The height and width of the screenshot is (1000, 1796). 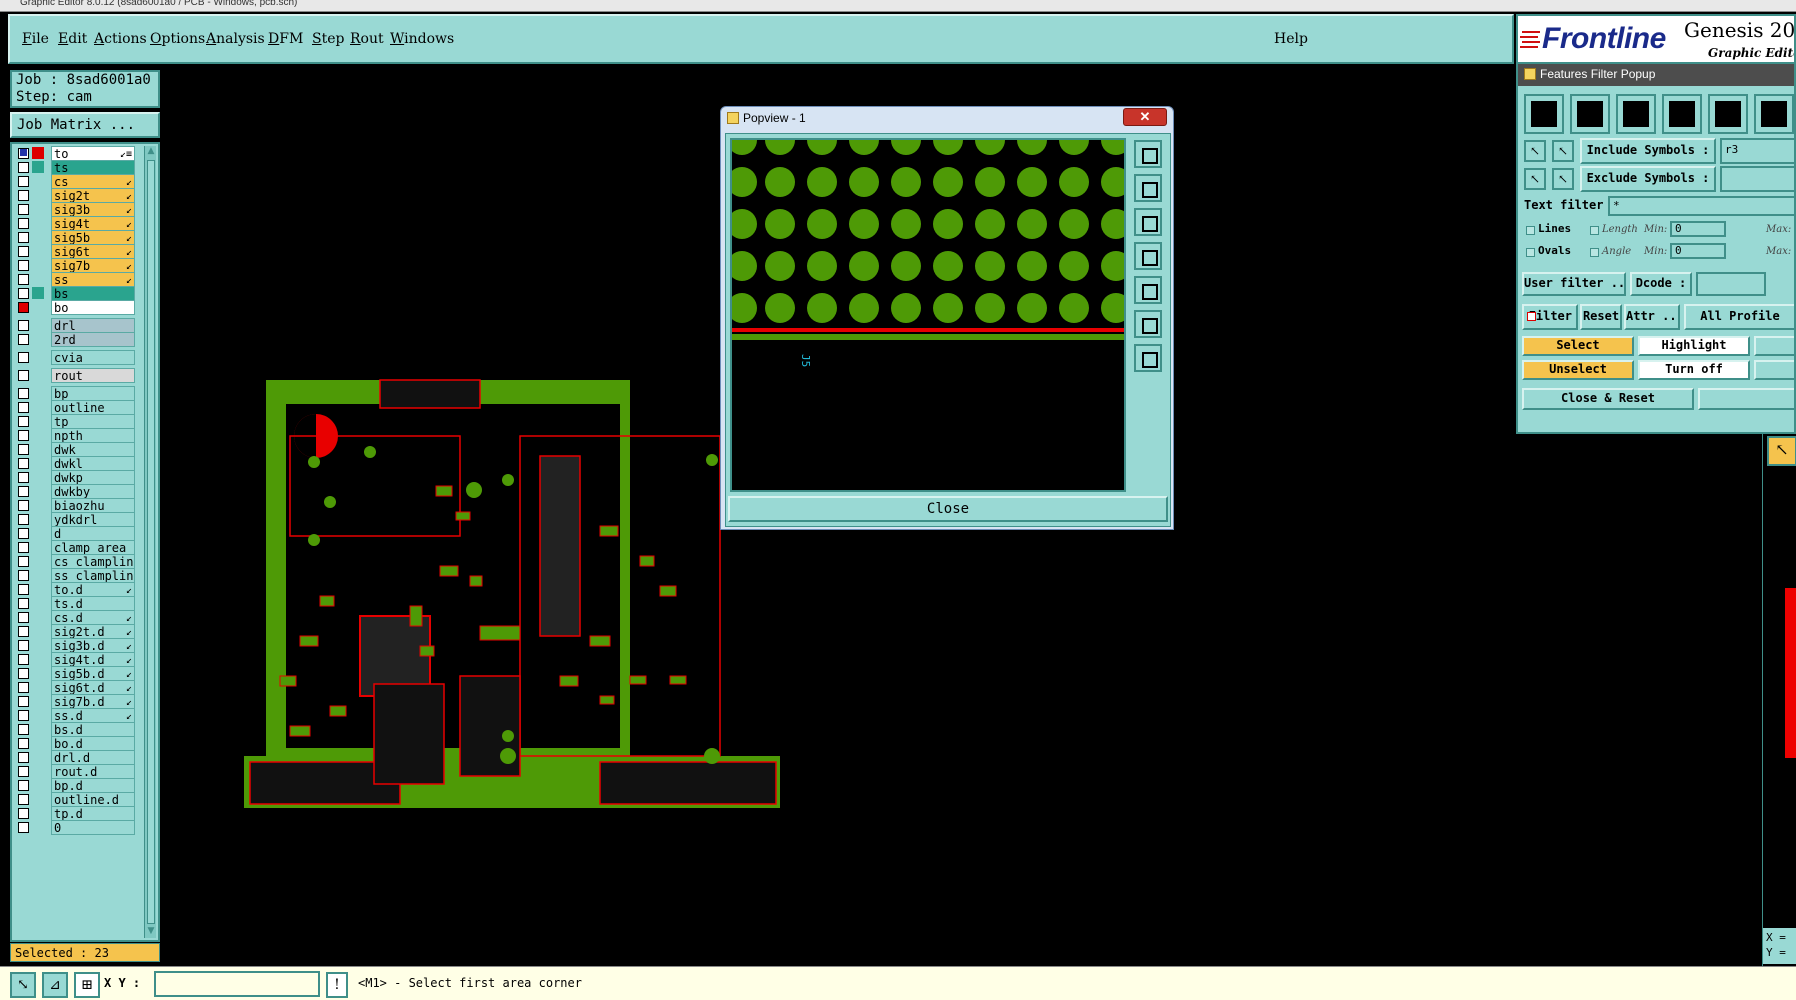 What do you see at coordinates (1757, 179) in the screenshot?
I see `exclude-symbols-input` at bounding box center [1757, 179].